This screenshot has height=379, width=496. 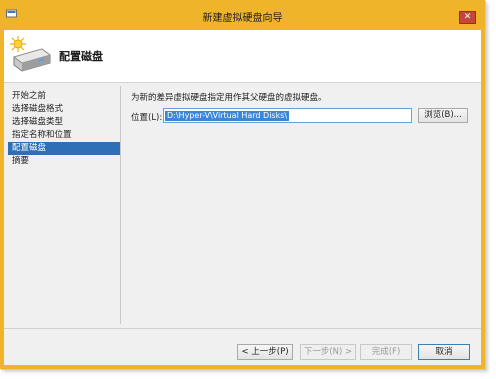 I want to click on nav-item-choose-format: 选择磁盘格式, so click(x=64, y=109).